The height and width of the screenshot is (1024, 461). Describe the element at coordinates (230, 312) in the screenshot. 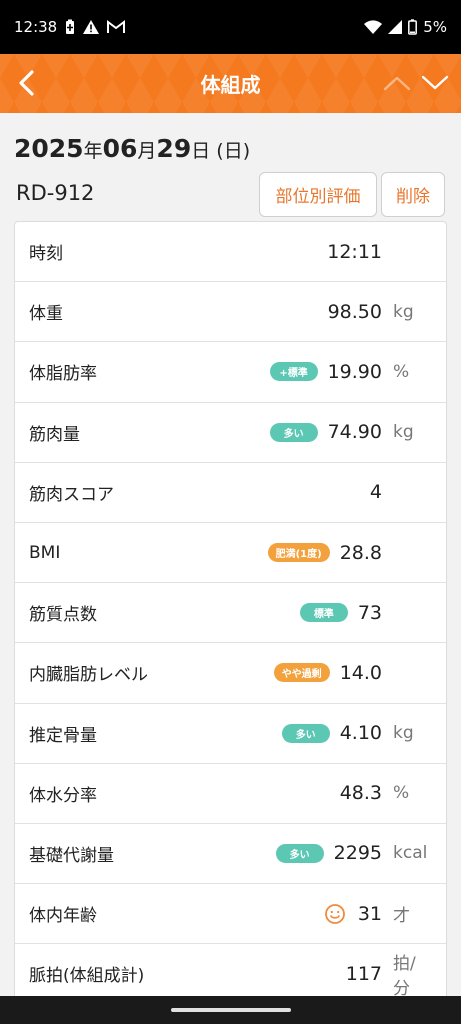

I see `row-weight: 体重 98.50 kg` at that location.